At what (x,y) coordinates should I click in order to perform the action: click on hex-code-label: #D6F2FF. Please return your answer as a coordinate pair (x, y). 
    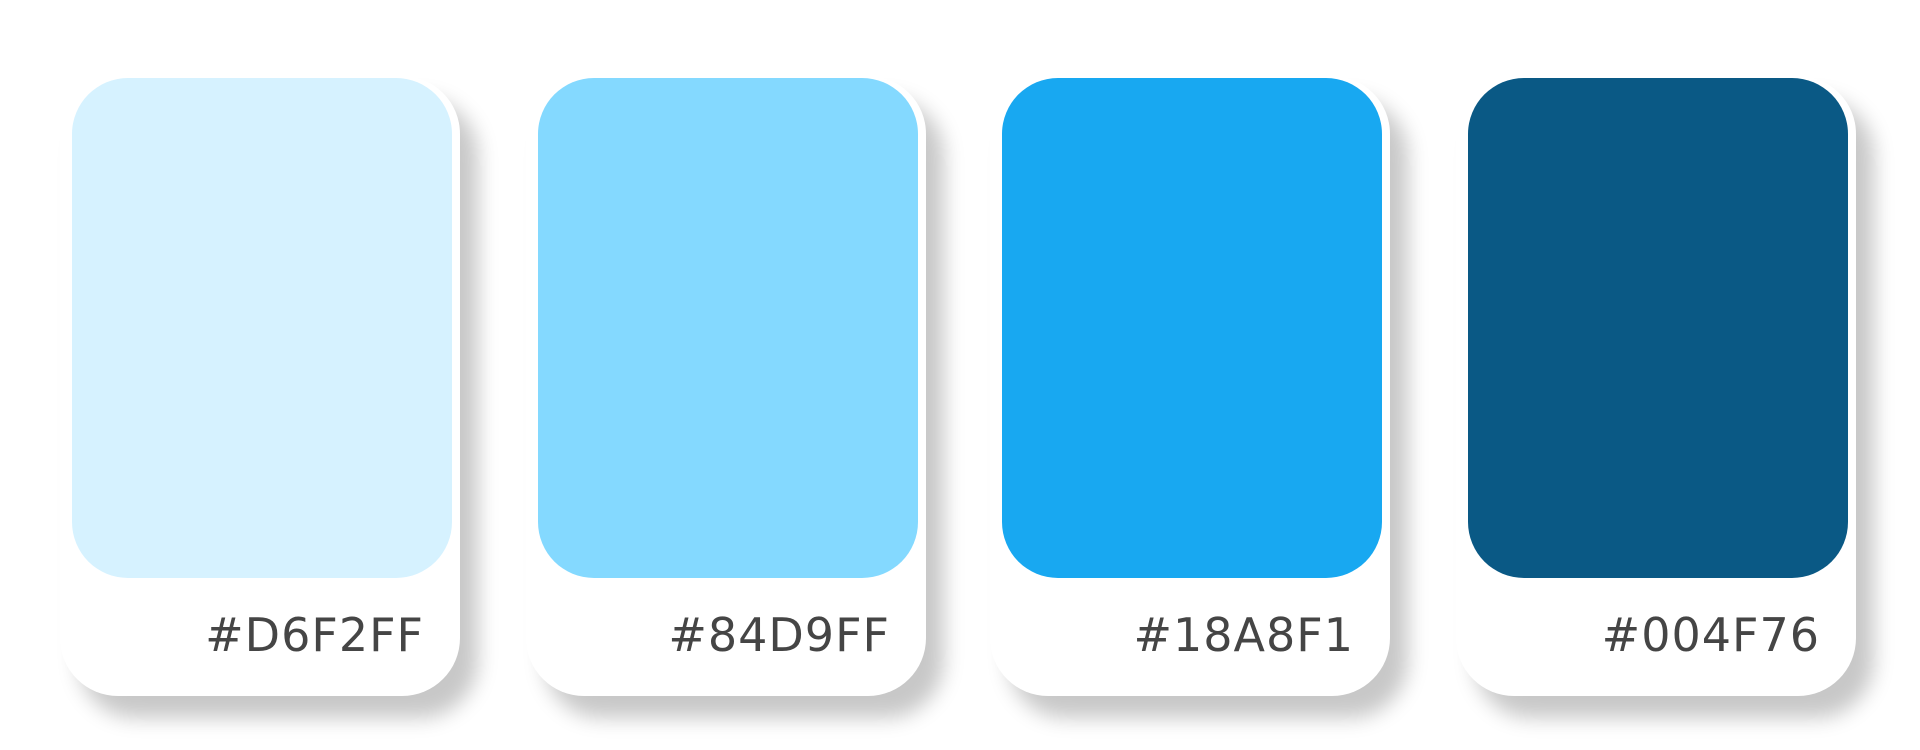
    Looking at the image, I should click on (314, 635).